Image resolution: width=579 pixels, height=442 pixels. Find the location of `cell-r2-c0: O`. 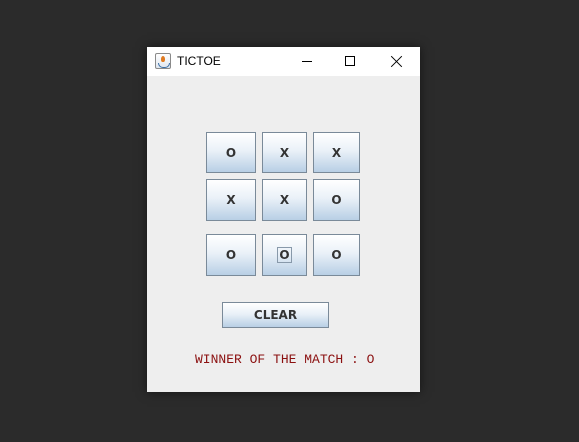

cell-r2-c0: O is located at coordinates (231, 255).